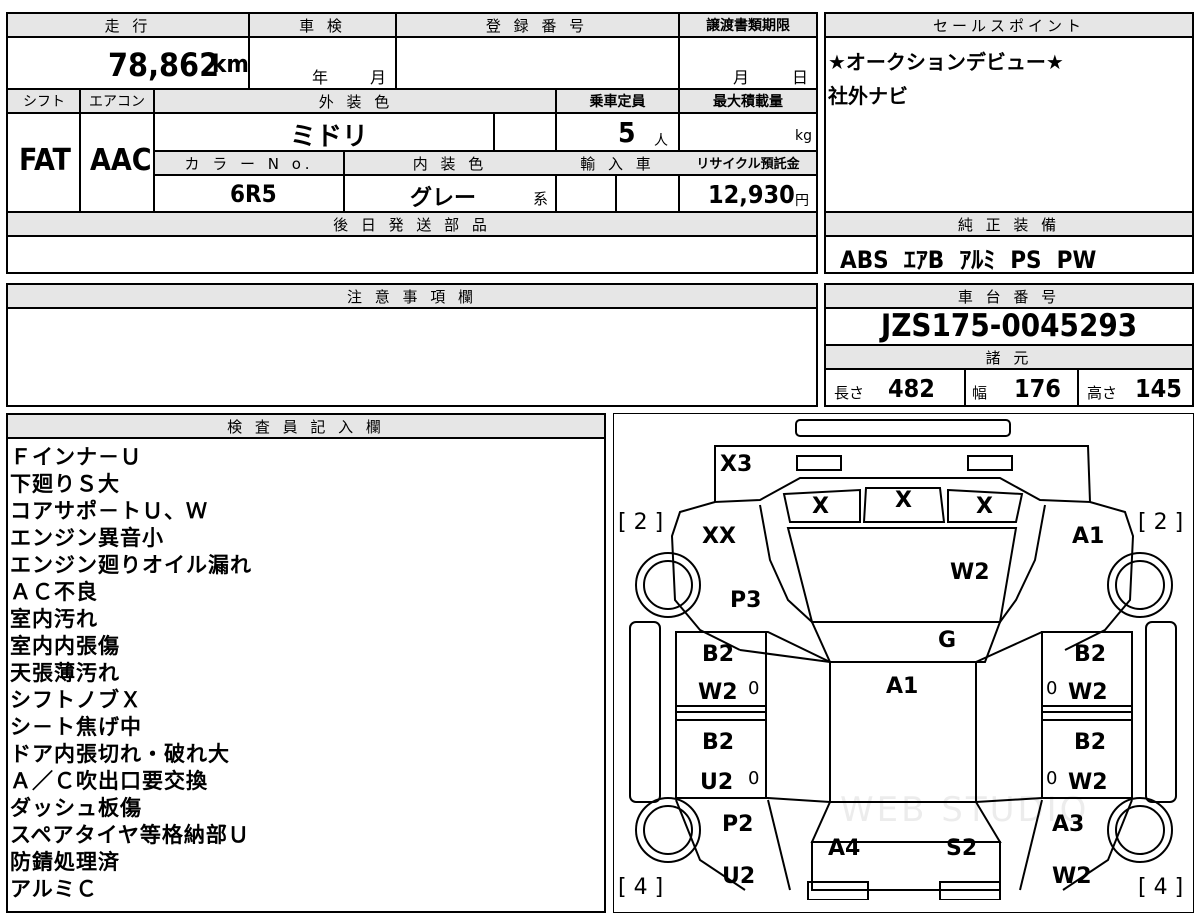  What do you see at coordinates (641, 522) in the screenshot?
I see `tire-fl-mark: [ 2 ]` at bounding box center [641, 522].